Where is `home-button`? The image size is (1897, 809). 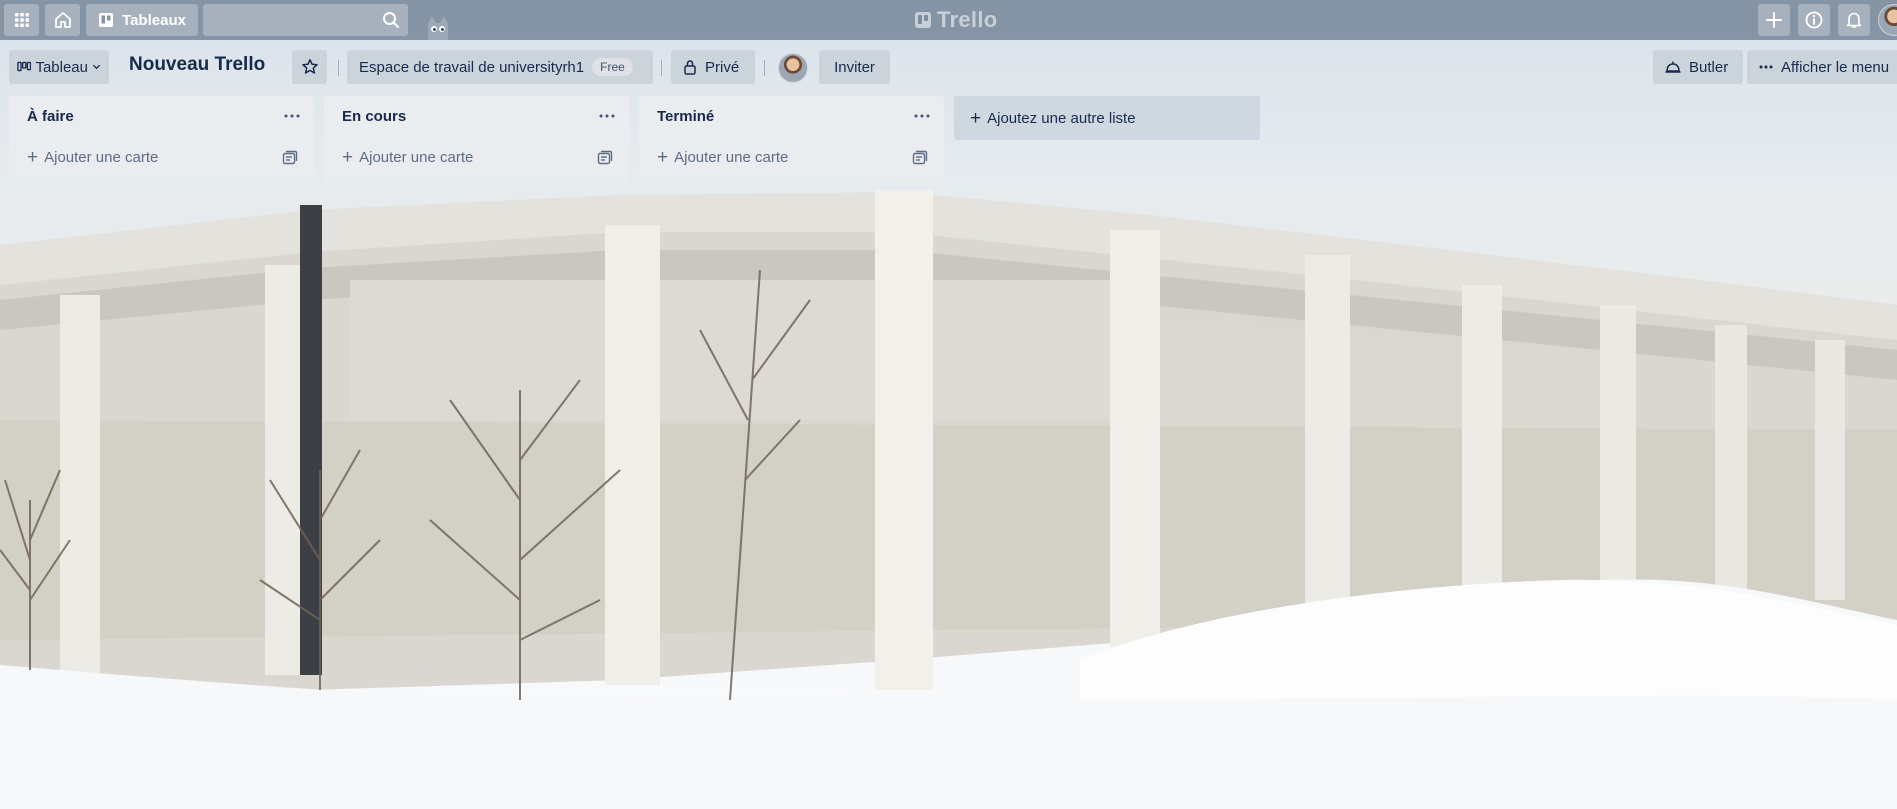
home-button is located at coordinates (62, 20).